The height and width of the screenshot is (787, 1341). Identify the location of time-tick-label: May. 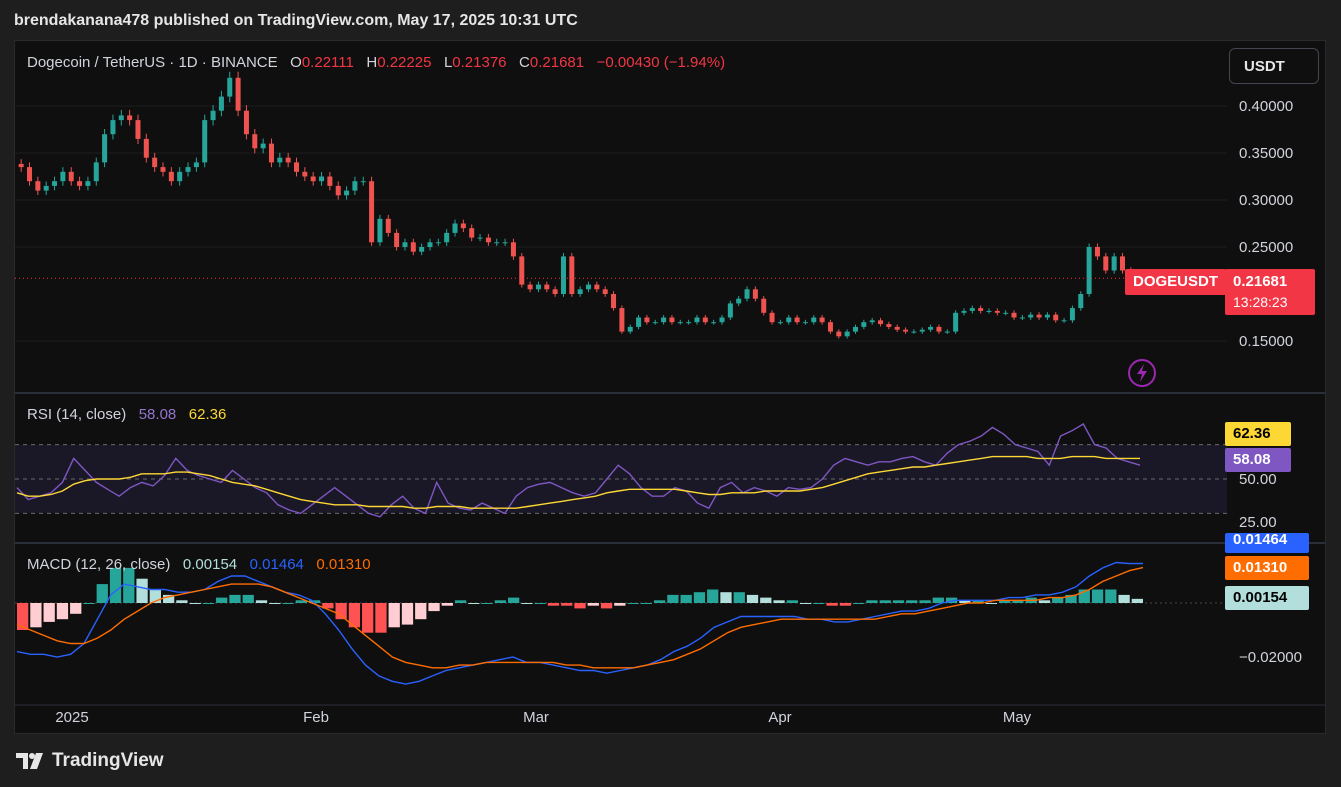
(1017, 717).